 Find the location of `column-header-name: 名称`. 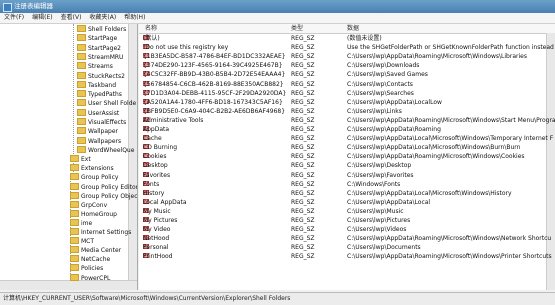

column-header-name: 名称 is located at coordinates (151, 28).